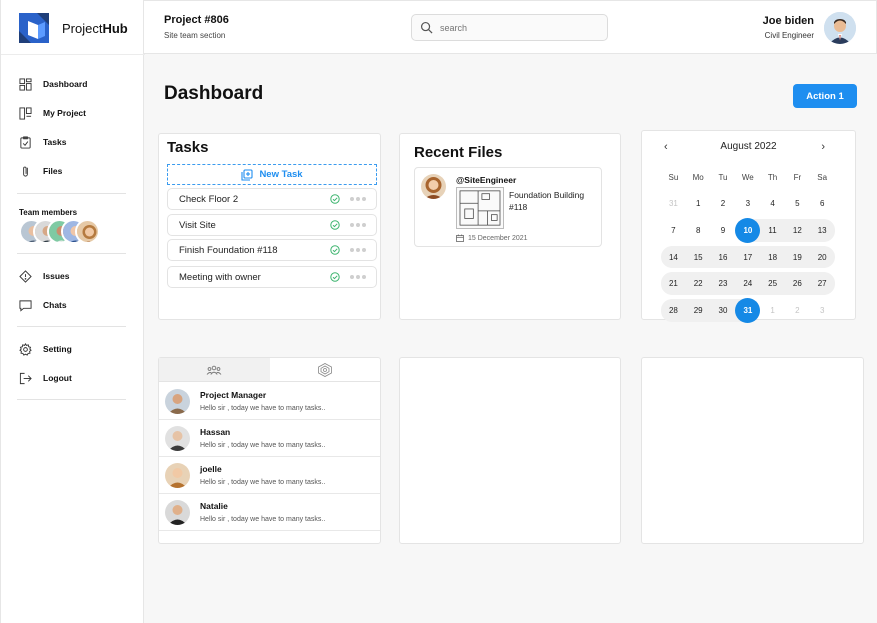 Image resolution: width=877 pixels, height=623 pixels. I want to click on calendar-day: 21, so click(673, 283).